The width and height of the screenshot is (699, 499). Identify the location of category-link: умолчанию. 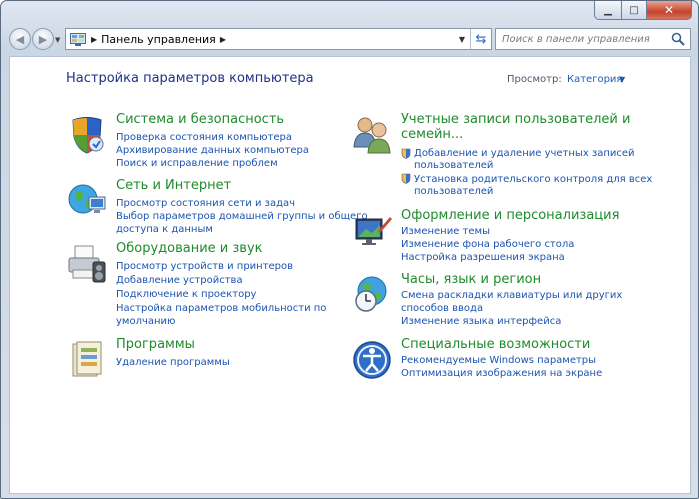
(145, 321).